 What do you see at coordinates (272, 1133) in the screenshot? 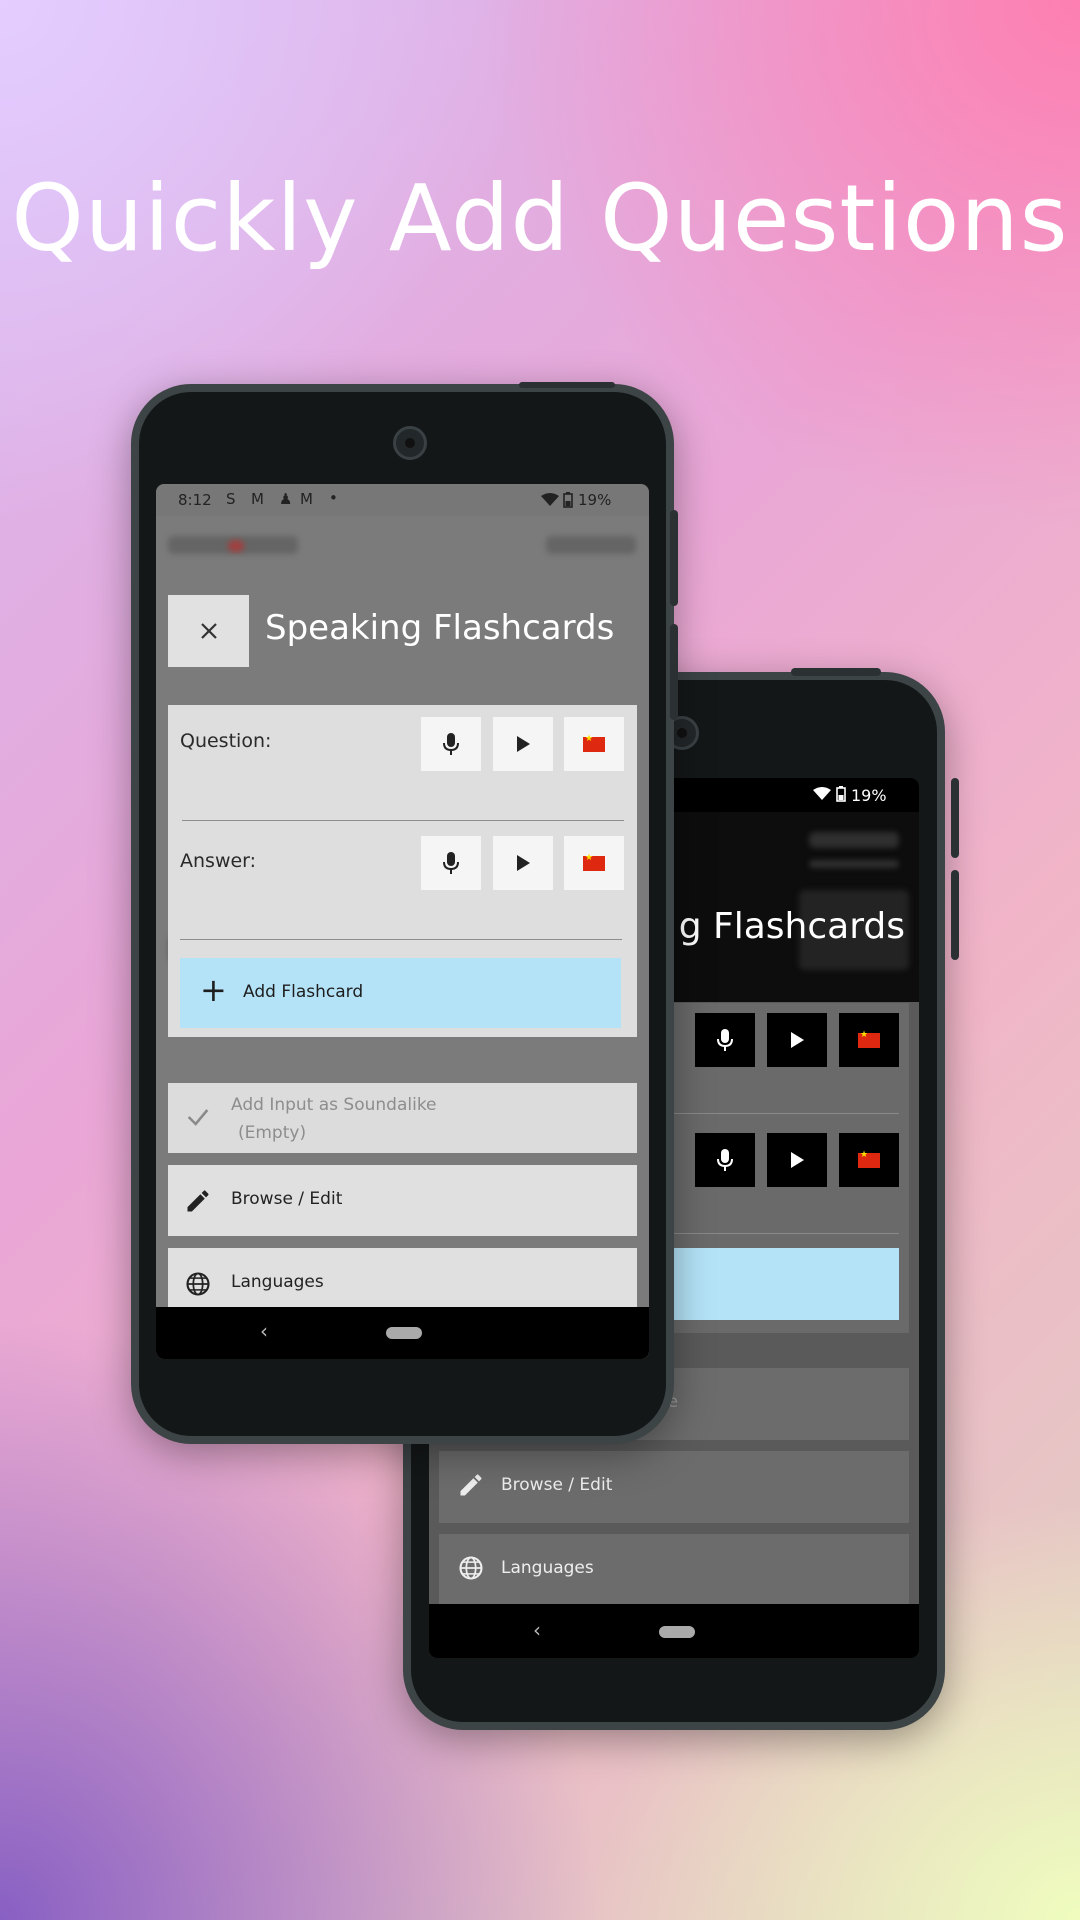
I see `soundalike-empty-label: (Empty)` at bounding box center [272, 1133].